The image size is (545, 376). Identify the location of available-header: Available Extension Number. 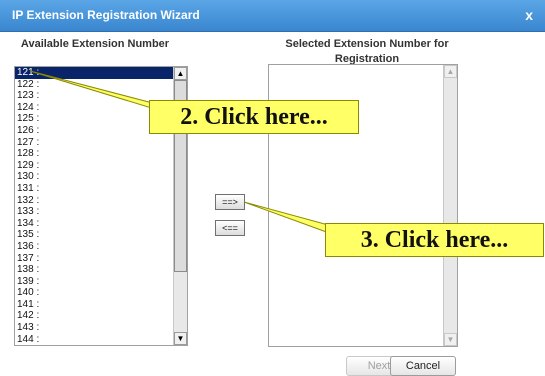
(95, 44).